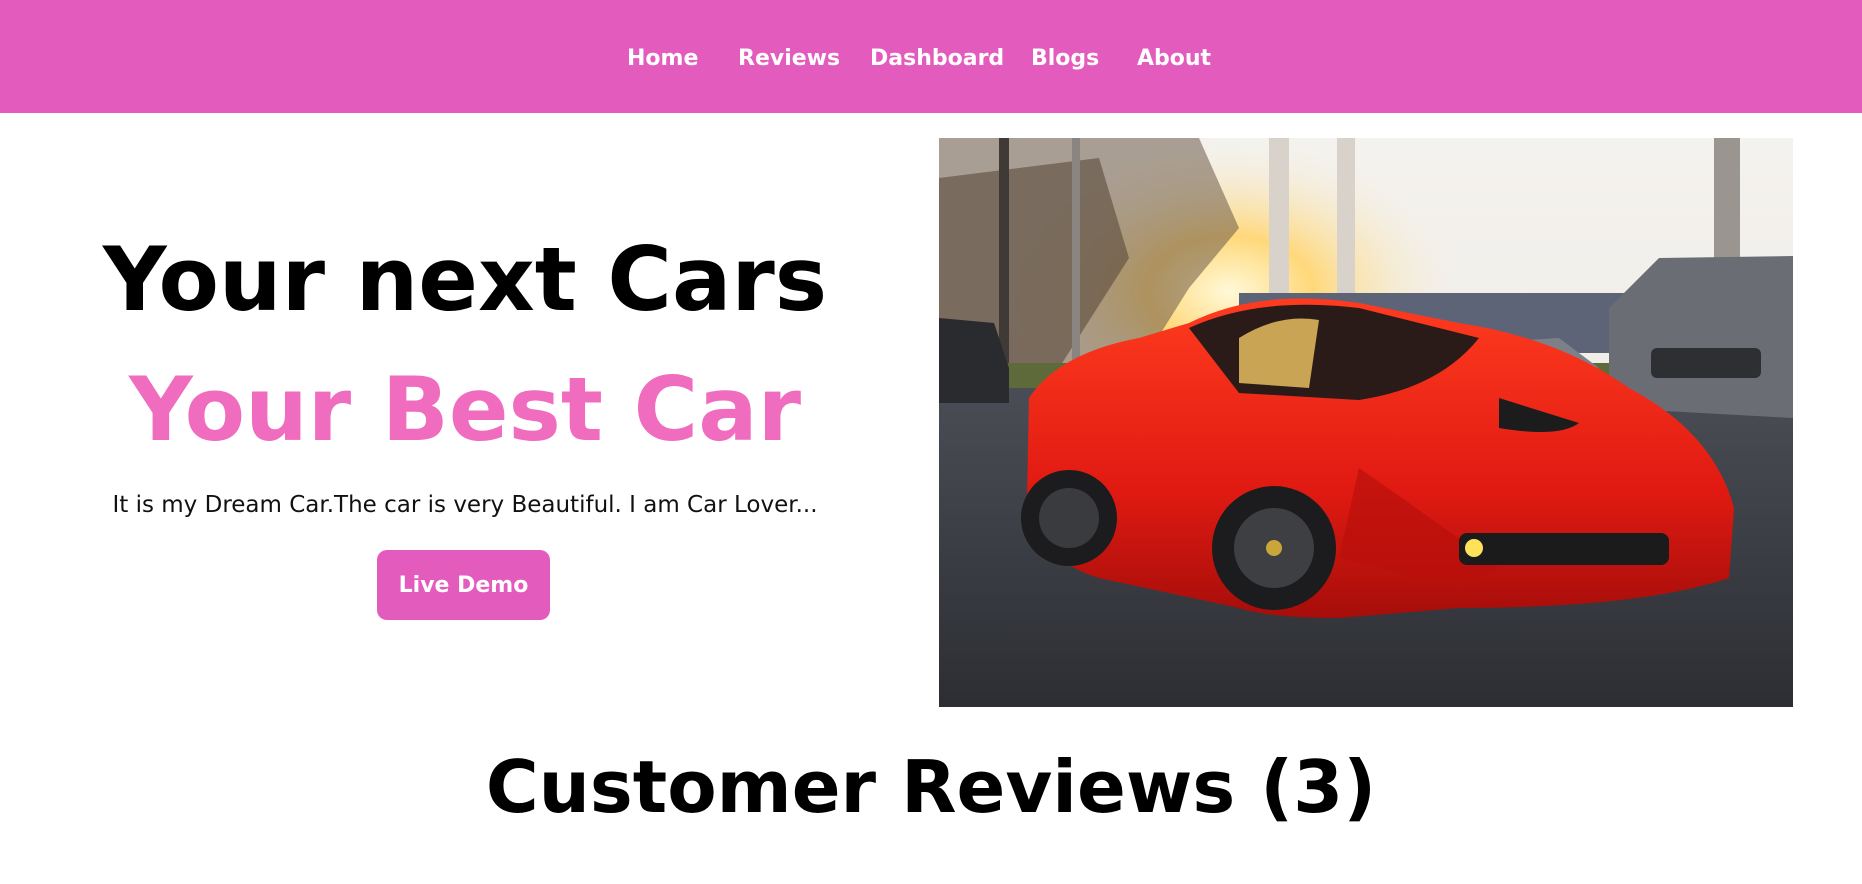 This screenshot has width=1862, height=884. Describe the element at coordinates (789, 59) in the screenshot. I see `nav-reviews-link: Reviews` at that location.